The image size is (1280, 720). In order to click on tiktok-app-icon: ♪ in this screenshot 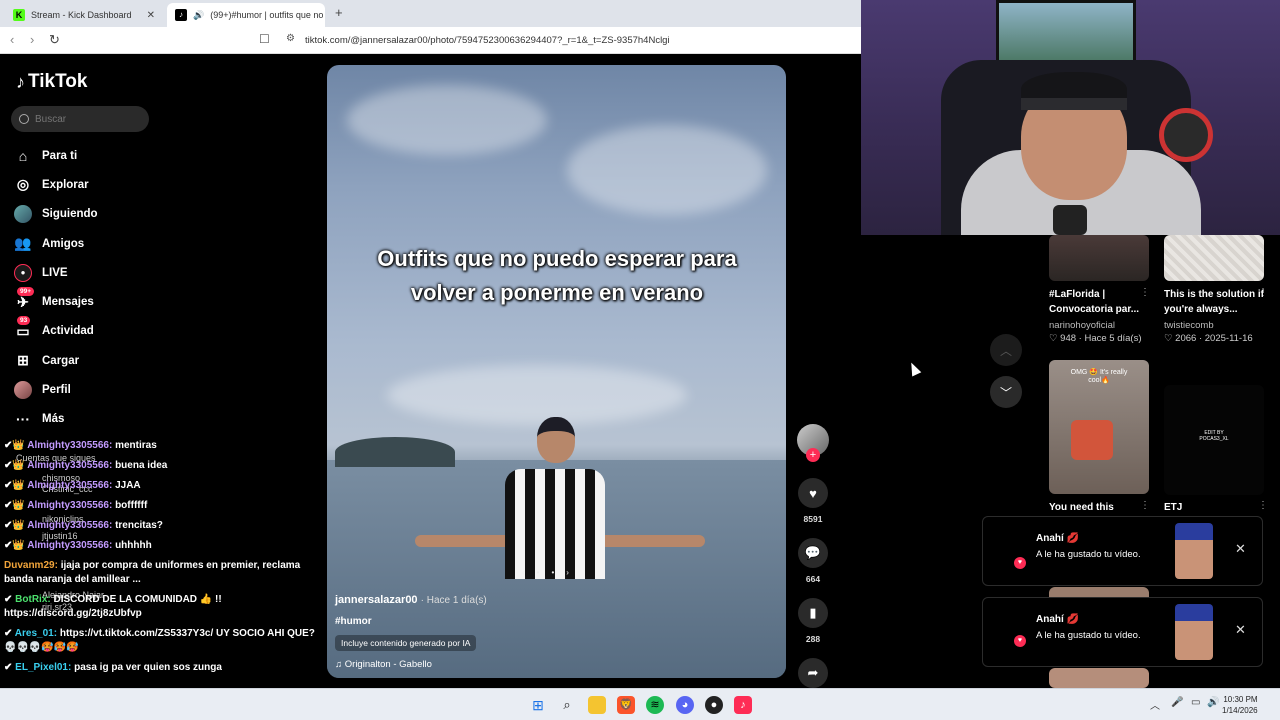, I will do `click(743, 705)`.